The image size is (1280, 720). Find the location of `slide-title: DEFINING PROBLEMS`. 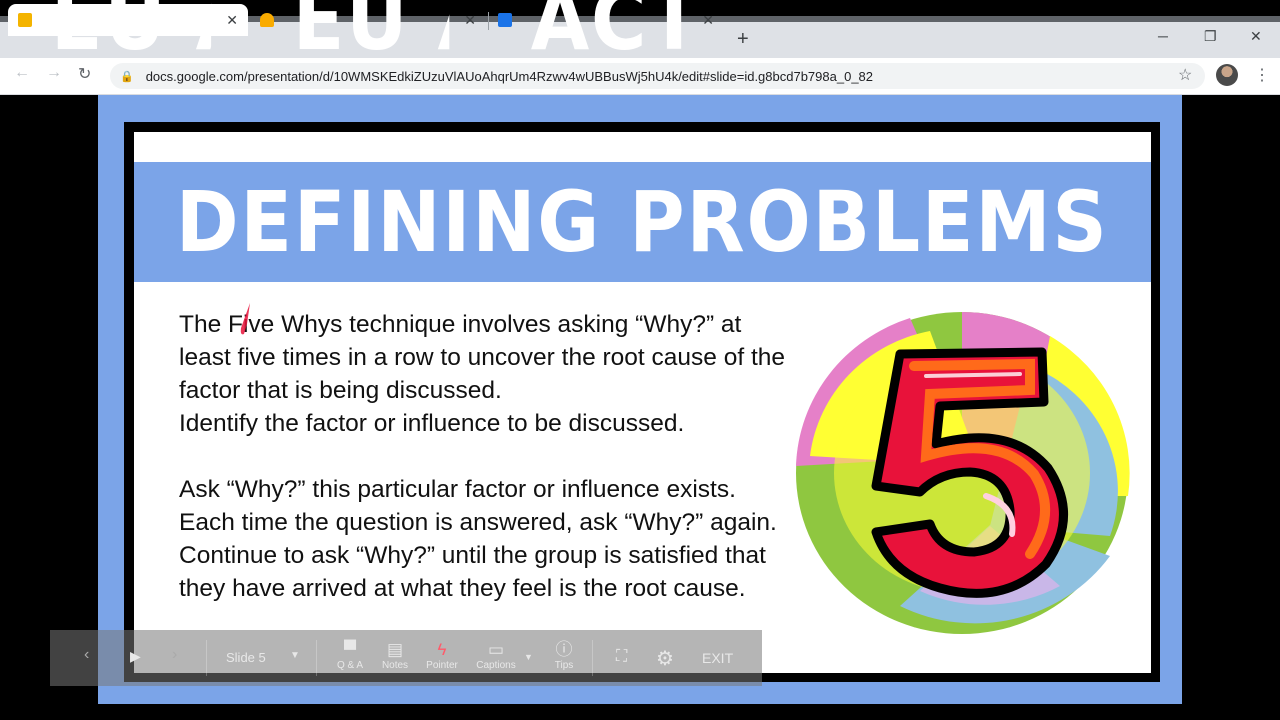

slide-title: DEFINING PROBLEMS is located at coordinates (642, 222).